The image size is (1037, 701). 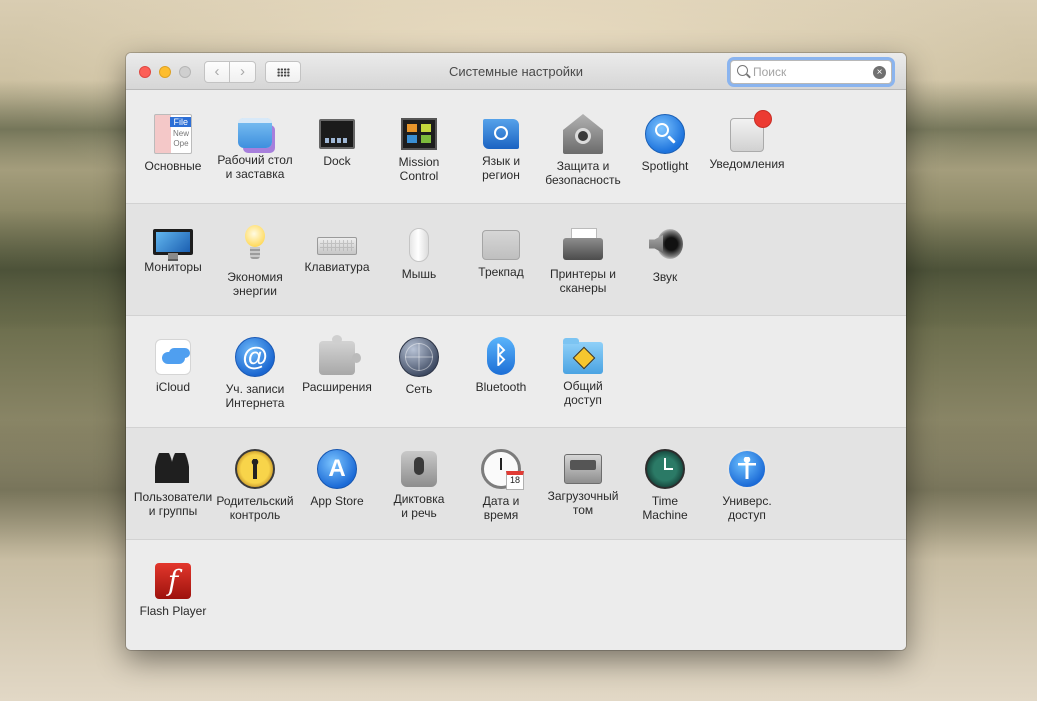 I want to click on pref-security: Защита и безопасность, so click(x=583, y=150).